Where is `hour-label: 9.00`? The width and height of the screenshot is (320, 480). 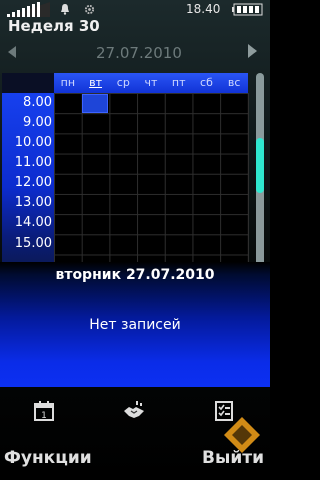
hour-label: 9.00 is located at coordinates (37, 122).